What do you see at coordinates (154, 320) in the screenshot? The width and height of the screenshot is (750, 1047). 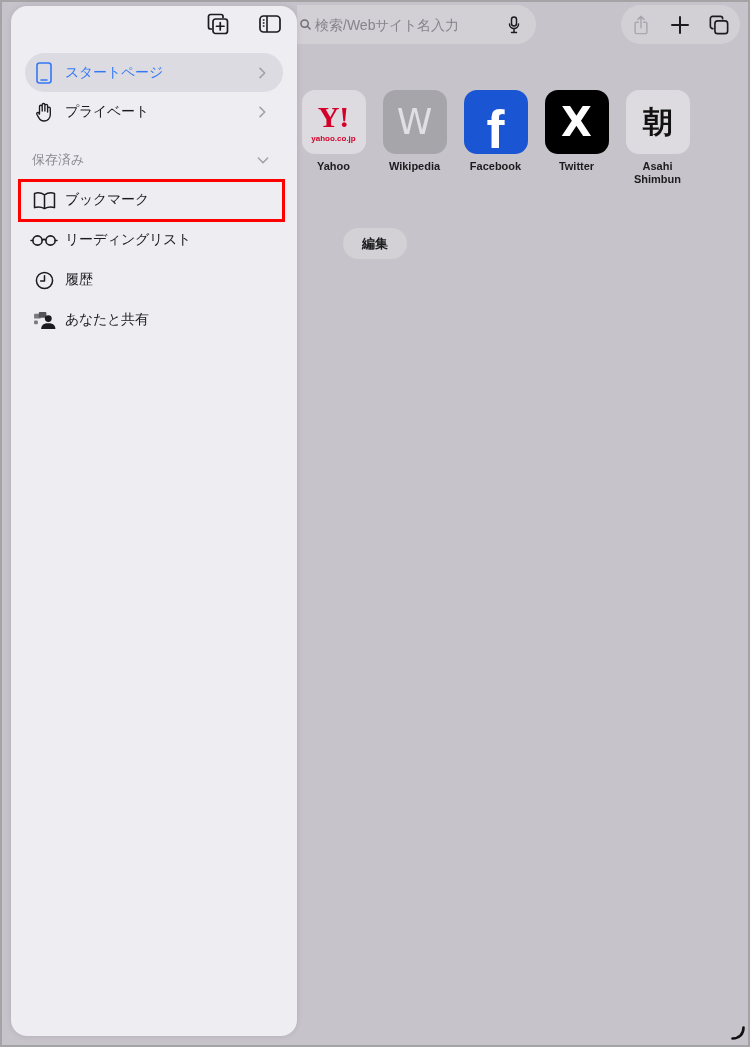 I see `sidebar-item: あなたと共有` at bounding box center [154, 320].